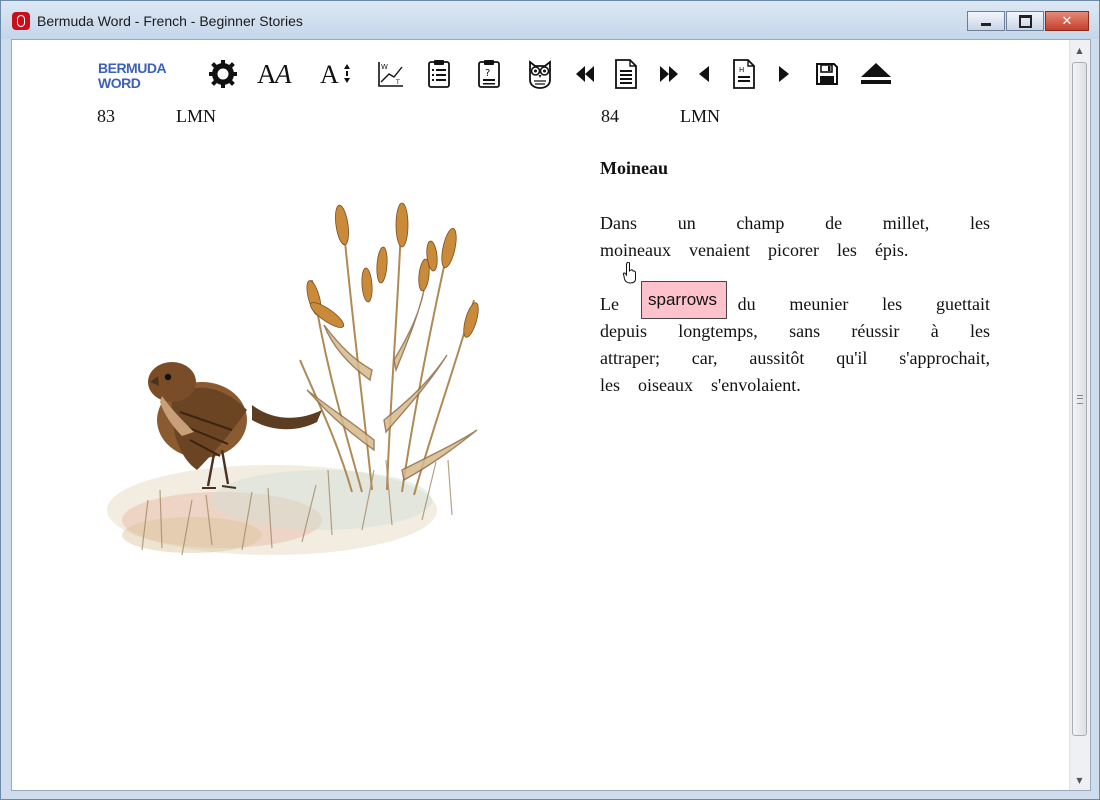 Image resolution: width=1100 pixels, height=800 pixels. I want to click on left-page-number: 83, so click(106, 116).